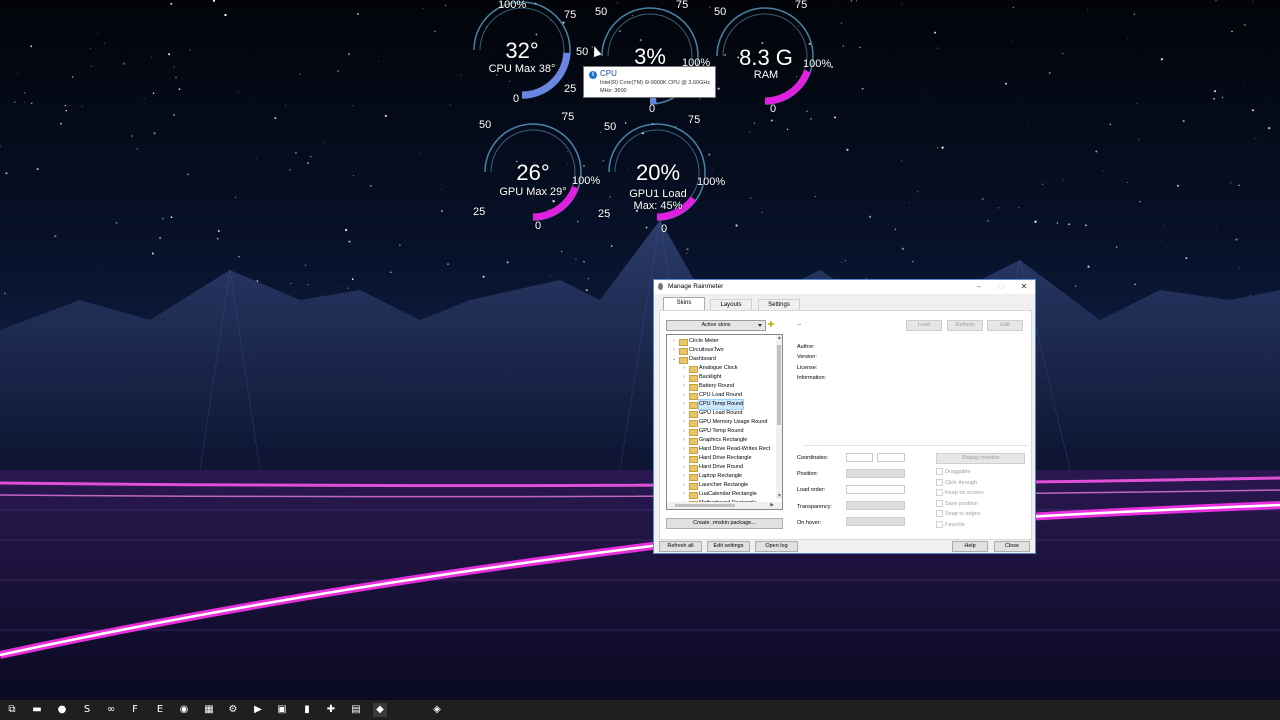  What do you see at coordinates (939, 524) in the screenshot?
I see `favorite-checkbox` at bounding box center [939, 524].